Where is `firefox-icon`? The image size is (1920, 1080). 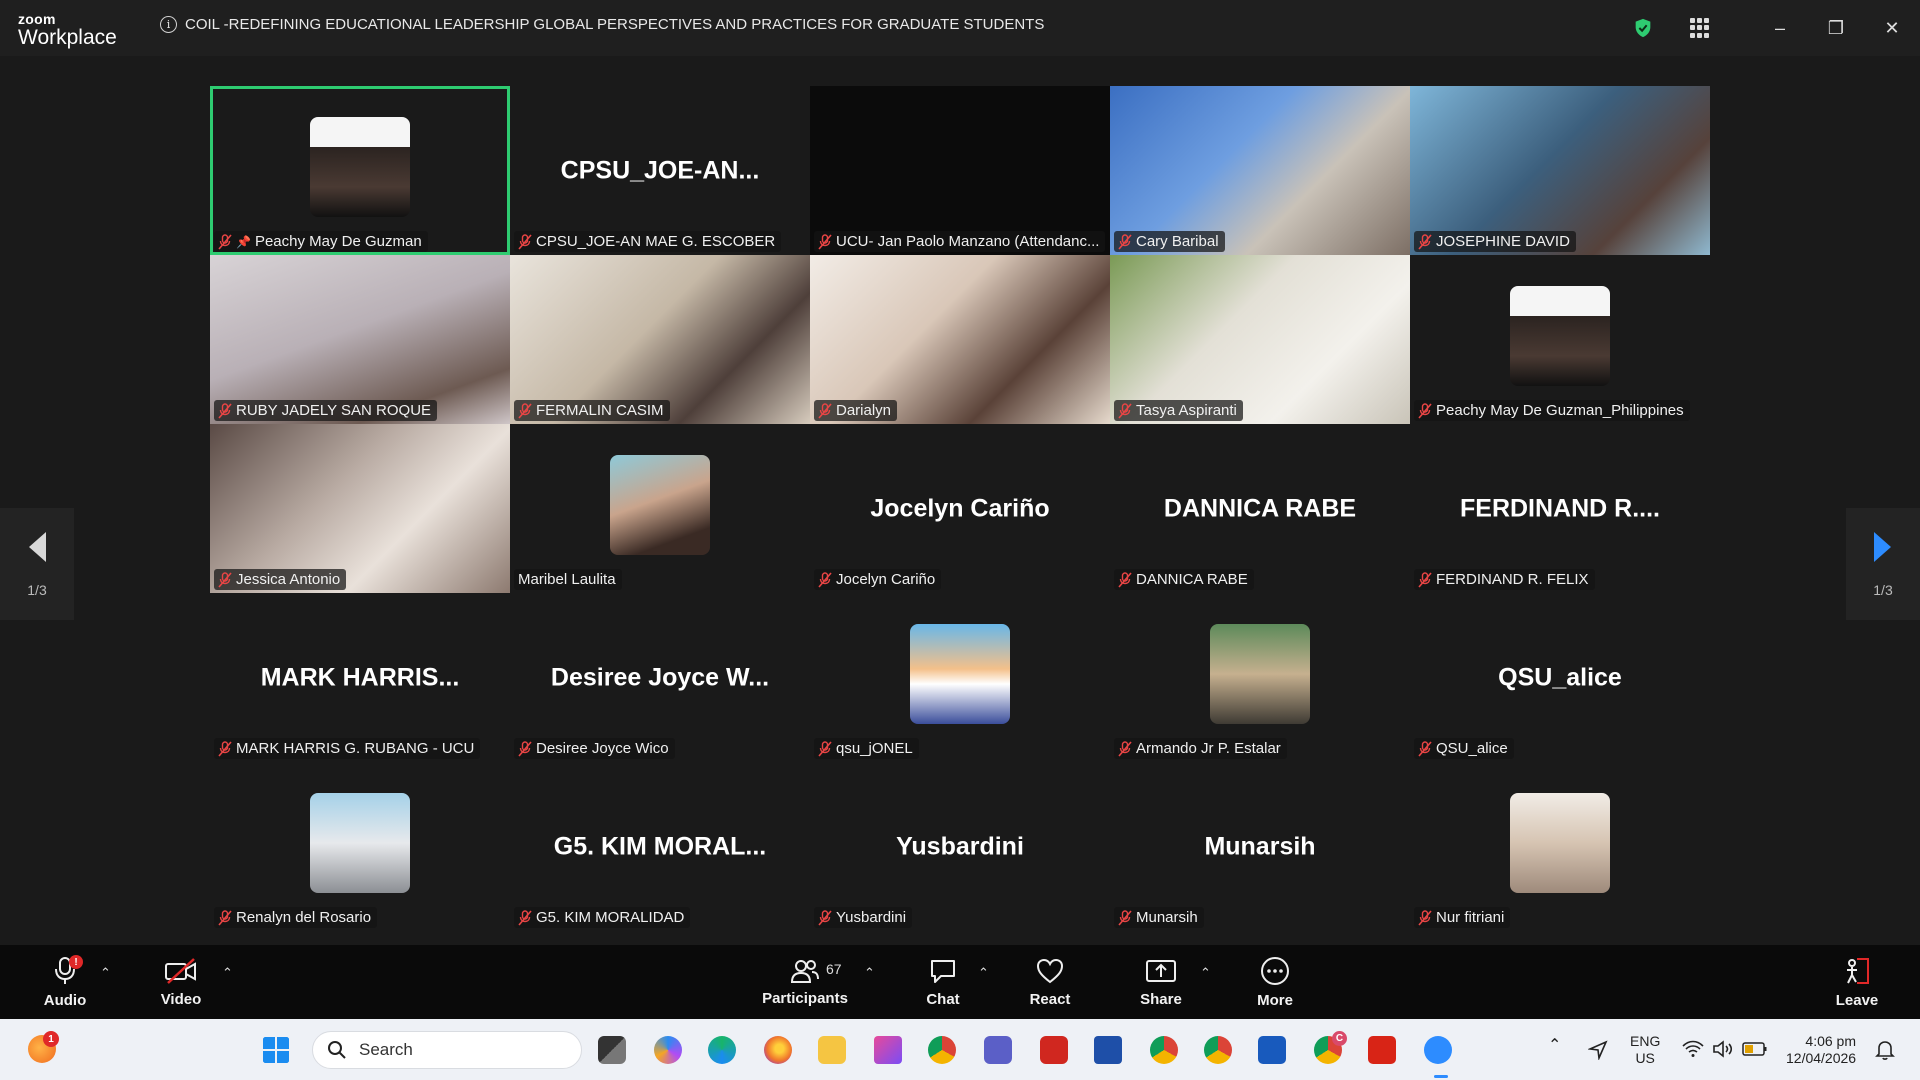
firefox-icon is located at coordinates (778, 1050).